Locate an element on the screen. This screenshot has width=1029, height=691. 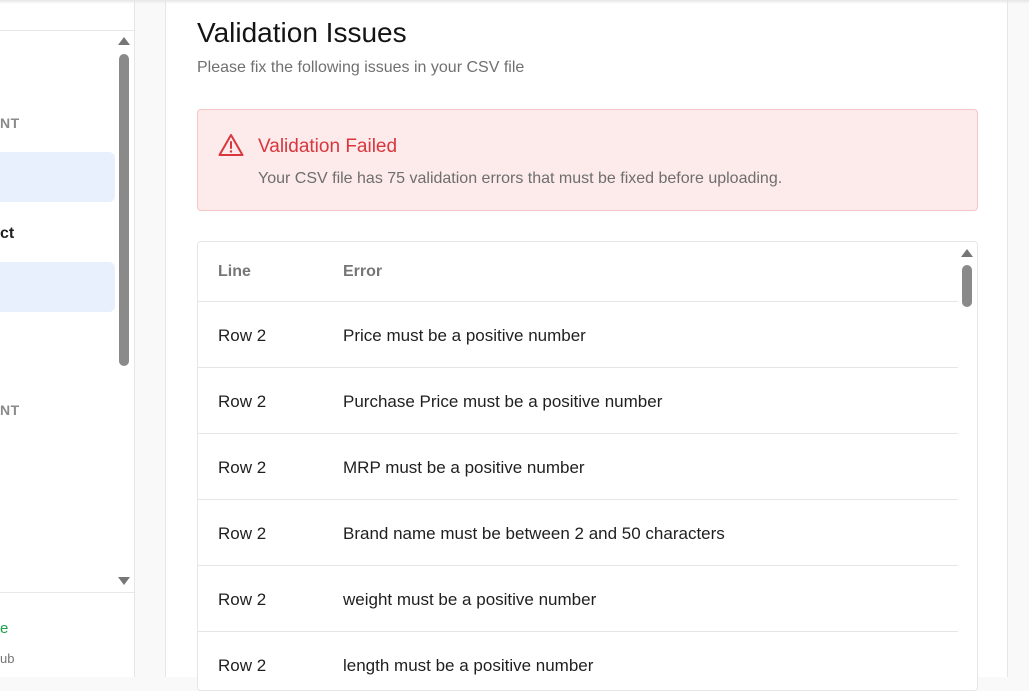
sidebar-item-label: ct is located at coordinates (7, 234).